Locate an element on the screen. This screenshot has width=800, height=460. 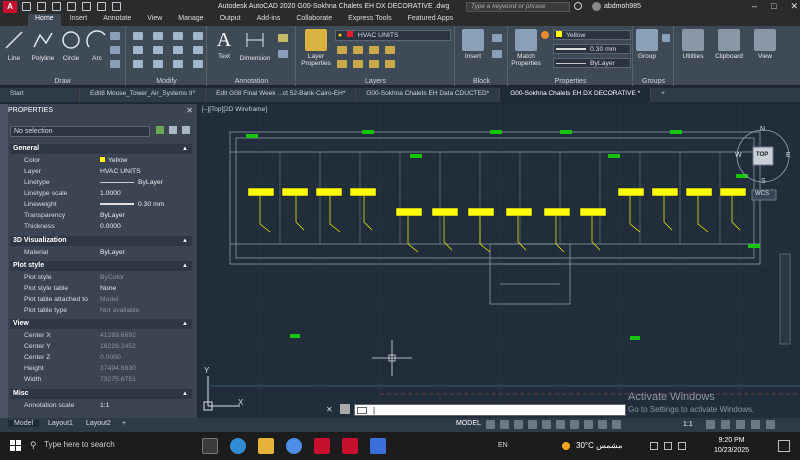
close-icon: ✕ is located at coordinates (794, 6).